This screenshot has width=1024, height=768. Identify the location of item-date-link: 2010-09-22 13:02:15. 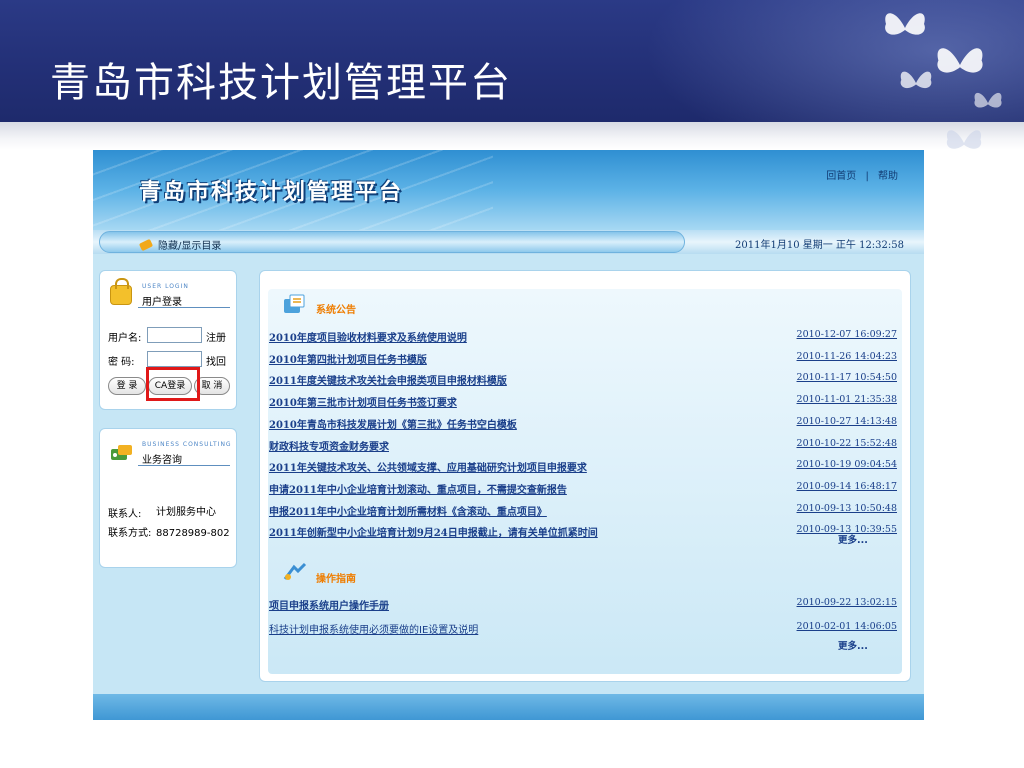
(847, 602).